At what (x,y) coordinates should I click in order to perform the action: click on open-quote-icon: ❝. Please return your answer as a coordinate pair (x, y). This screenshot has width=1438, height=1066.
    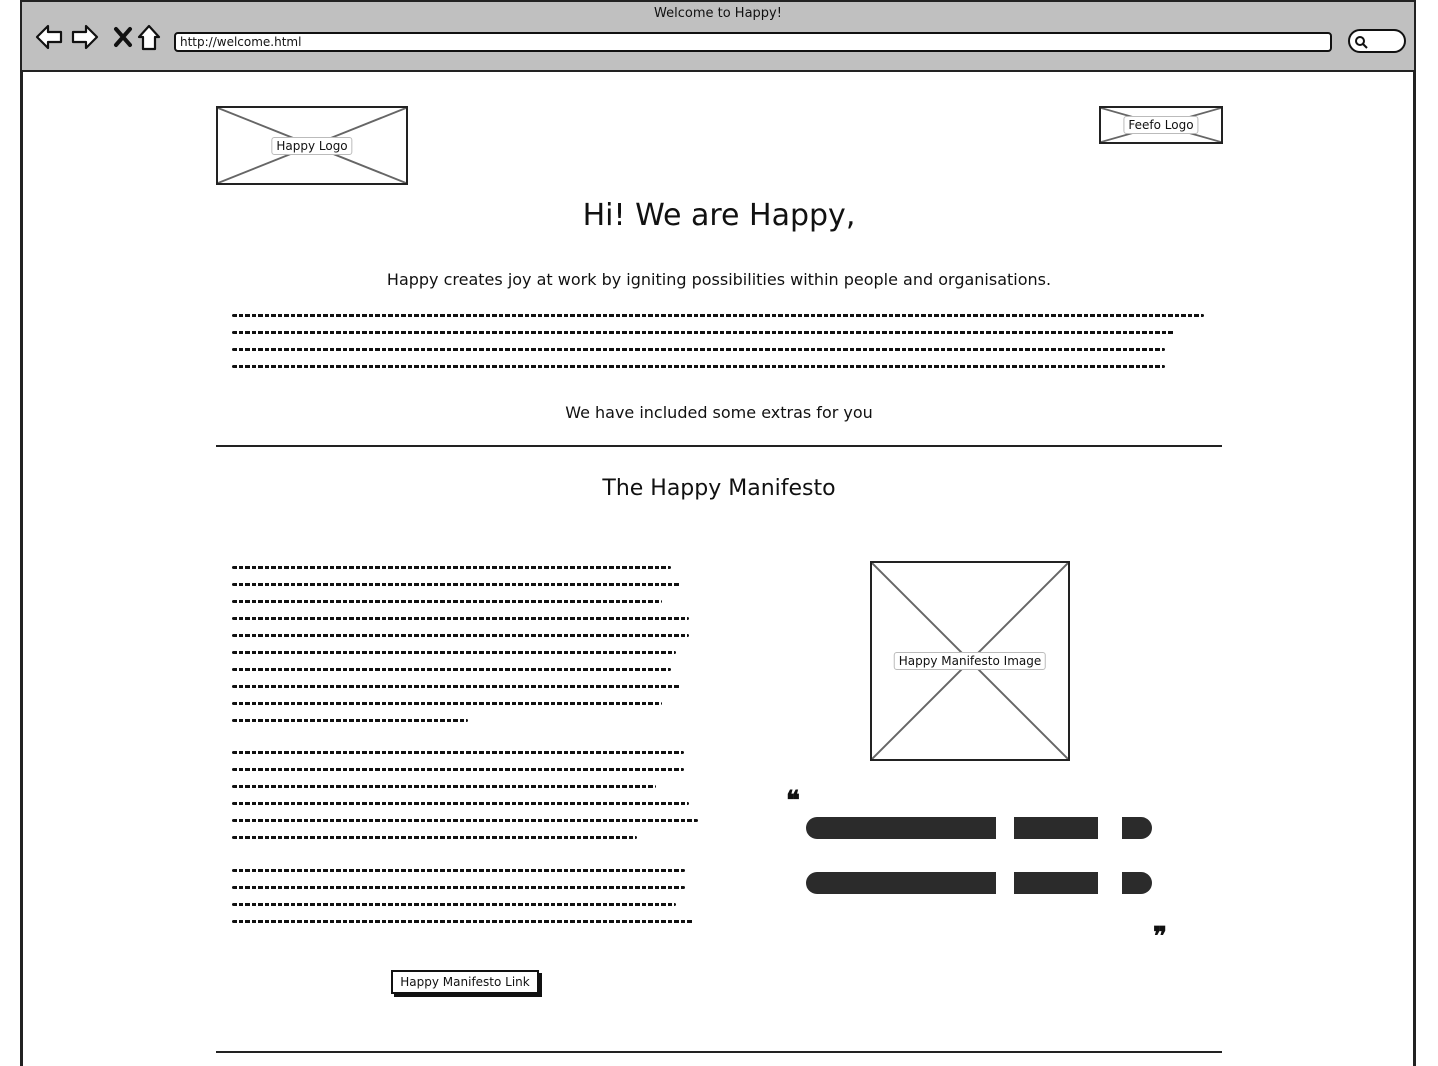
    Looking at the image, I should click on (793, 801).